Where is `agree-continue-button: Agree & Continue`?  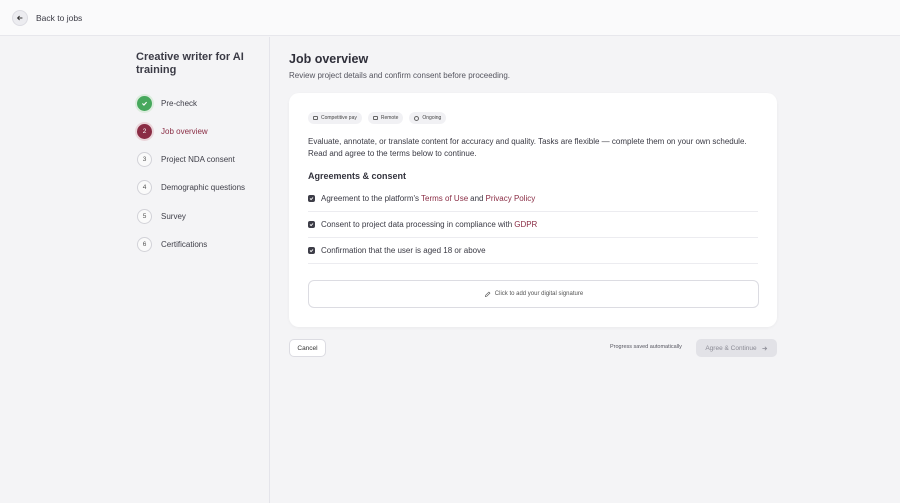 agree-continue-button: Agree & Continue is located at coordinates (736, 348).